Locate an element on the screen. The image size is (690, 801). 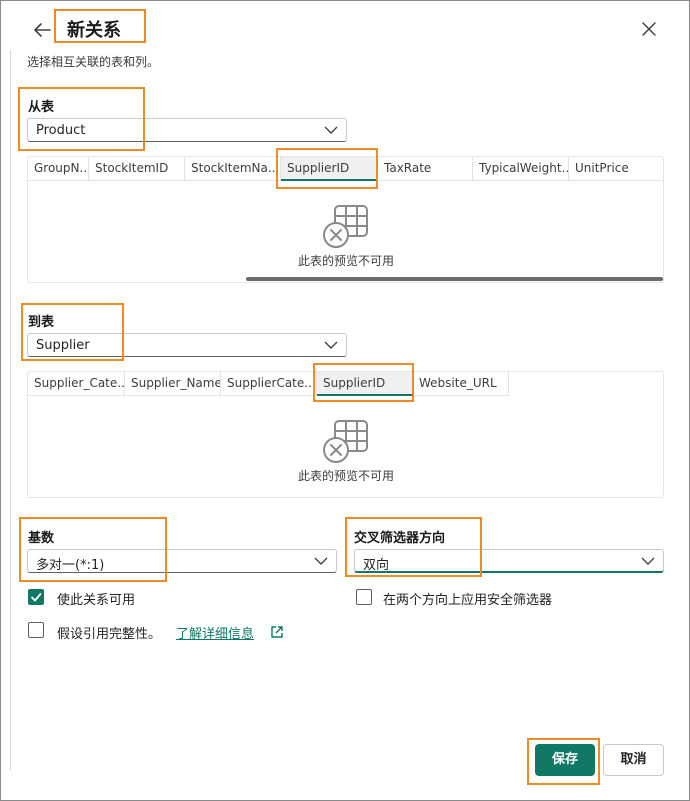
to-table-label: 到表 is located at coordinates (41, 322).